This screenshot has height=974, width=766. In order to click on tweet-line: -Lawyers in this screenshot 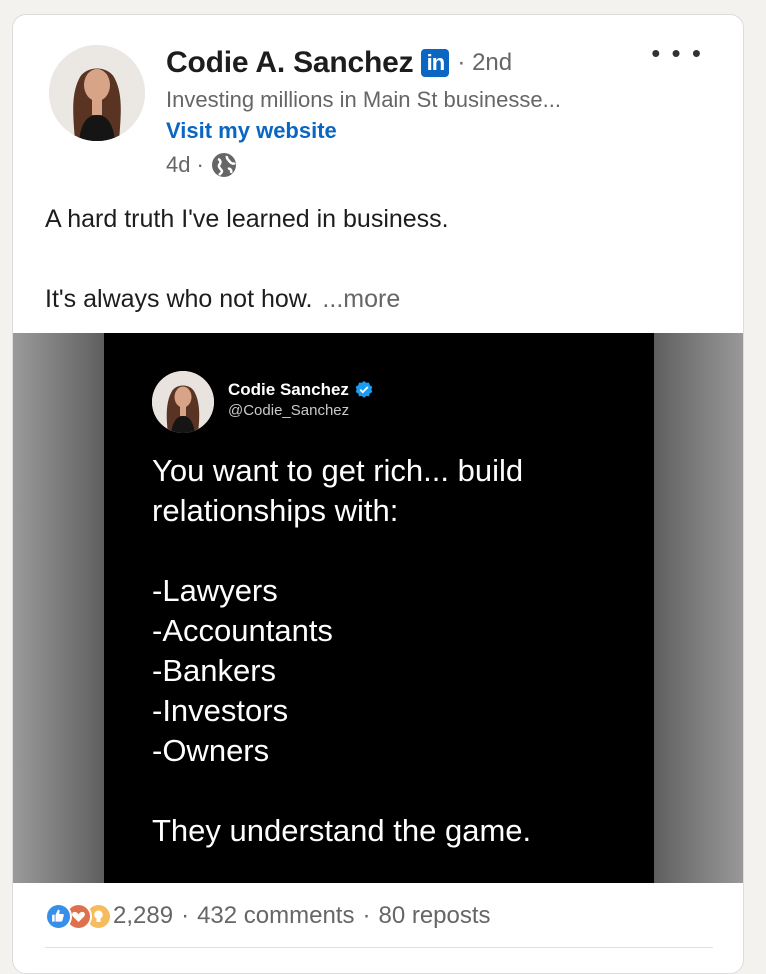, I will do `click(215, 590)`.